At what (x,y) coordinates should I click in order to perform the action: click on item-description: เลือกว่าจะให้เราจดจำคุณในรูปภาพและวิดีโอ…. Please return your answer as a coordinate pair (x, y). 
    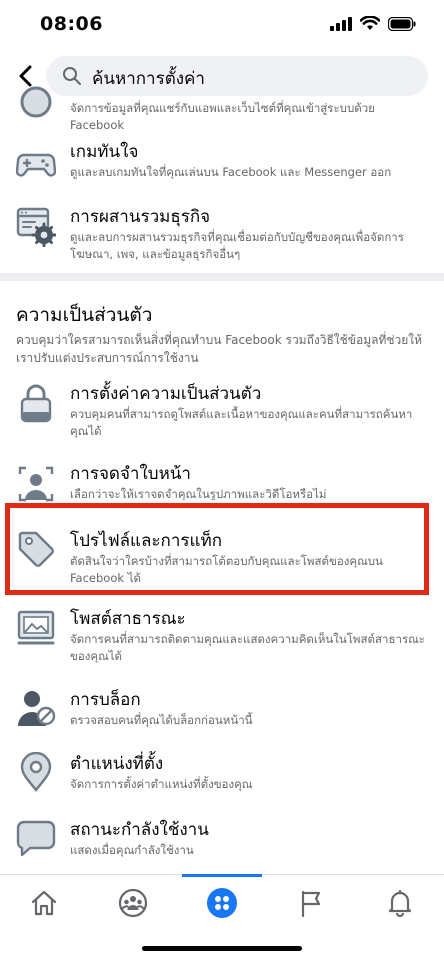
    Looking at the image, I should click on (198, 493).